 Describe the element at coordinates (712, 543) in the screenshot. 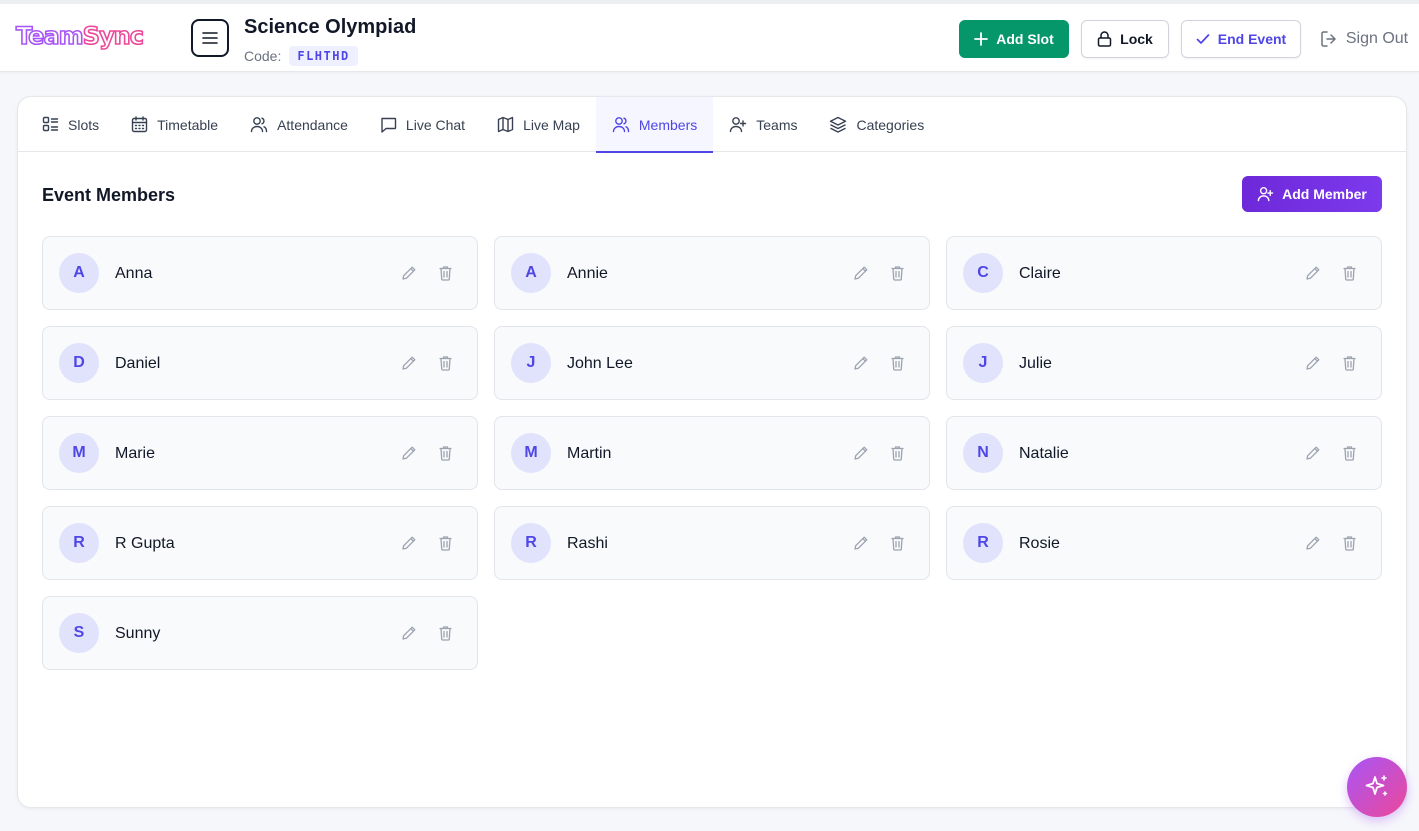

I see `member-card: R Rashi` at that location.